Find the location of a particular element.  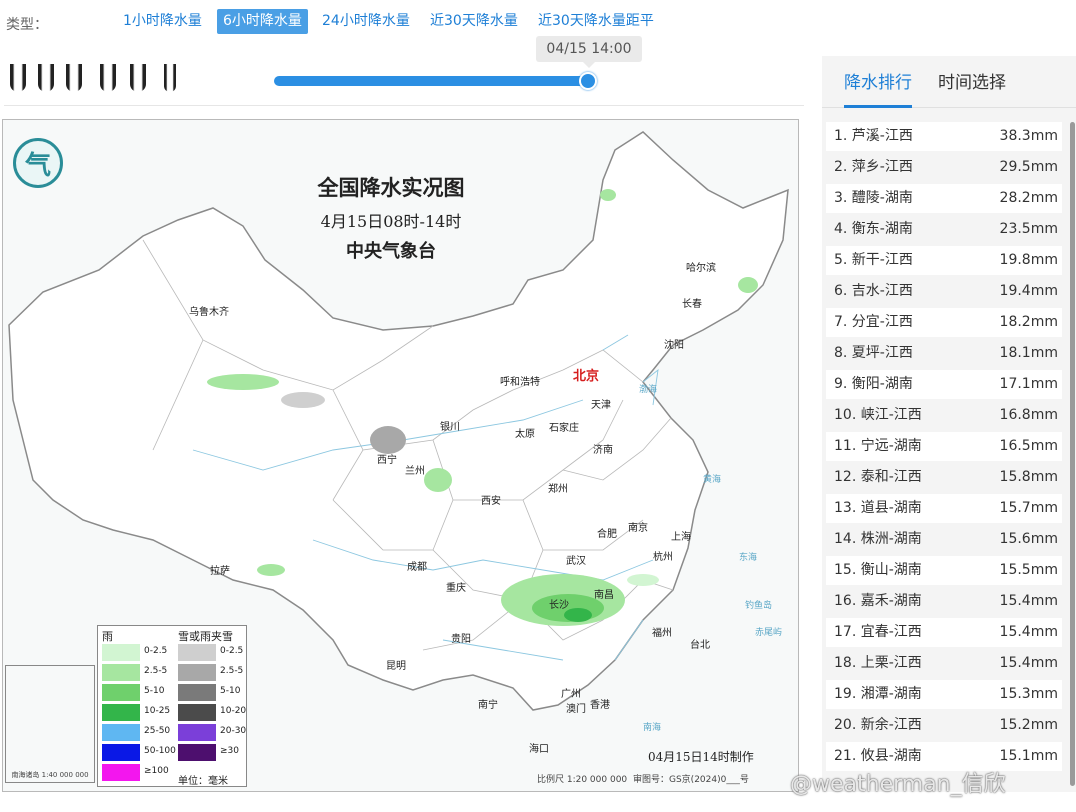

tab-time-select: 时间选择 is located at coordinates (972, 88).